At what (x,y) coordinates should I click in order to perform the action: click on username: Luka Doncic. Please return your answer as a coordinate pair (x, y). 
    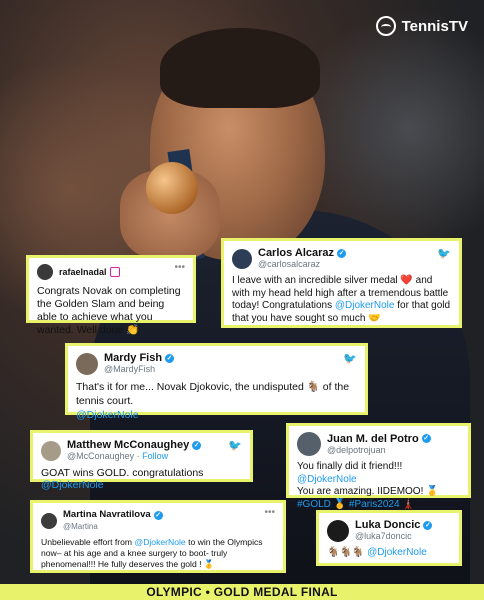
    Looking at the image, I should click on (388, 525).